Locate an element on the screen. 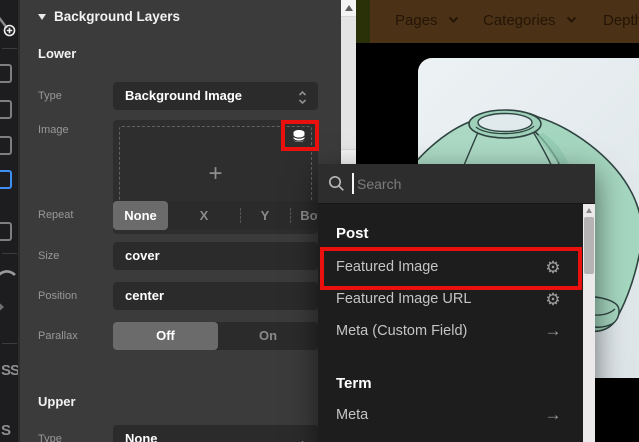 The height and width of the screenshot is (442, 639). upper-type-select: None is located at coordinates (215, 433).